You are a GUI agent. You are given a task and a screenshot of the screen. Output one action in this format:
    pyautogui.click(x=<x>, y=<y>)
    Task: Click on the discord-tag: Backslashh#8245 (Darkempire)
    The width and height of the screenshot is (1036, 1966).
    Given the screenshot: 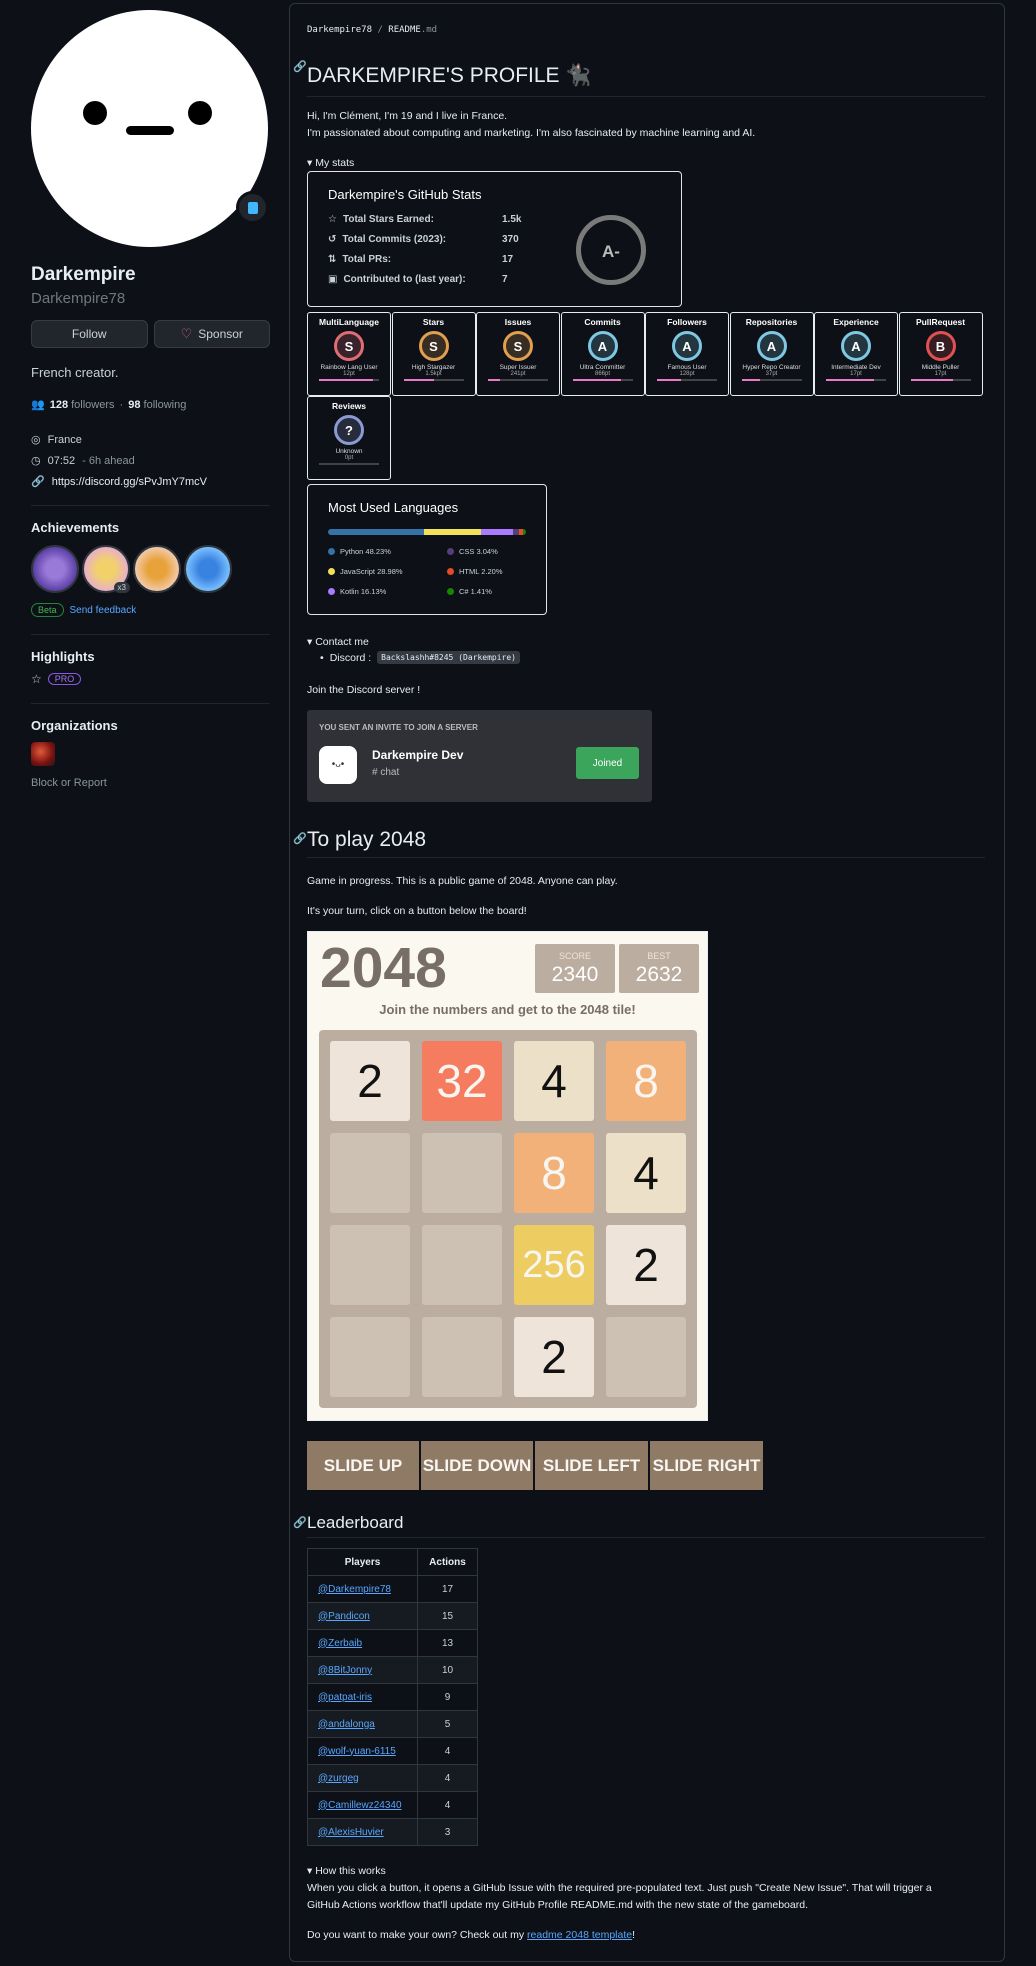 What is the action you would take?
    pyautogui.click(x=448, y=657)
    